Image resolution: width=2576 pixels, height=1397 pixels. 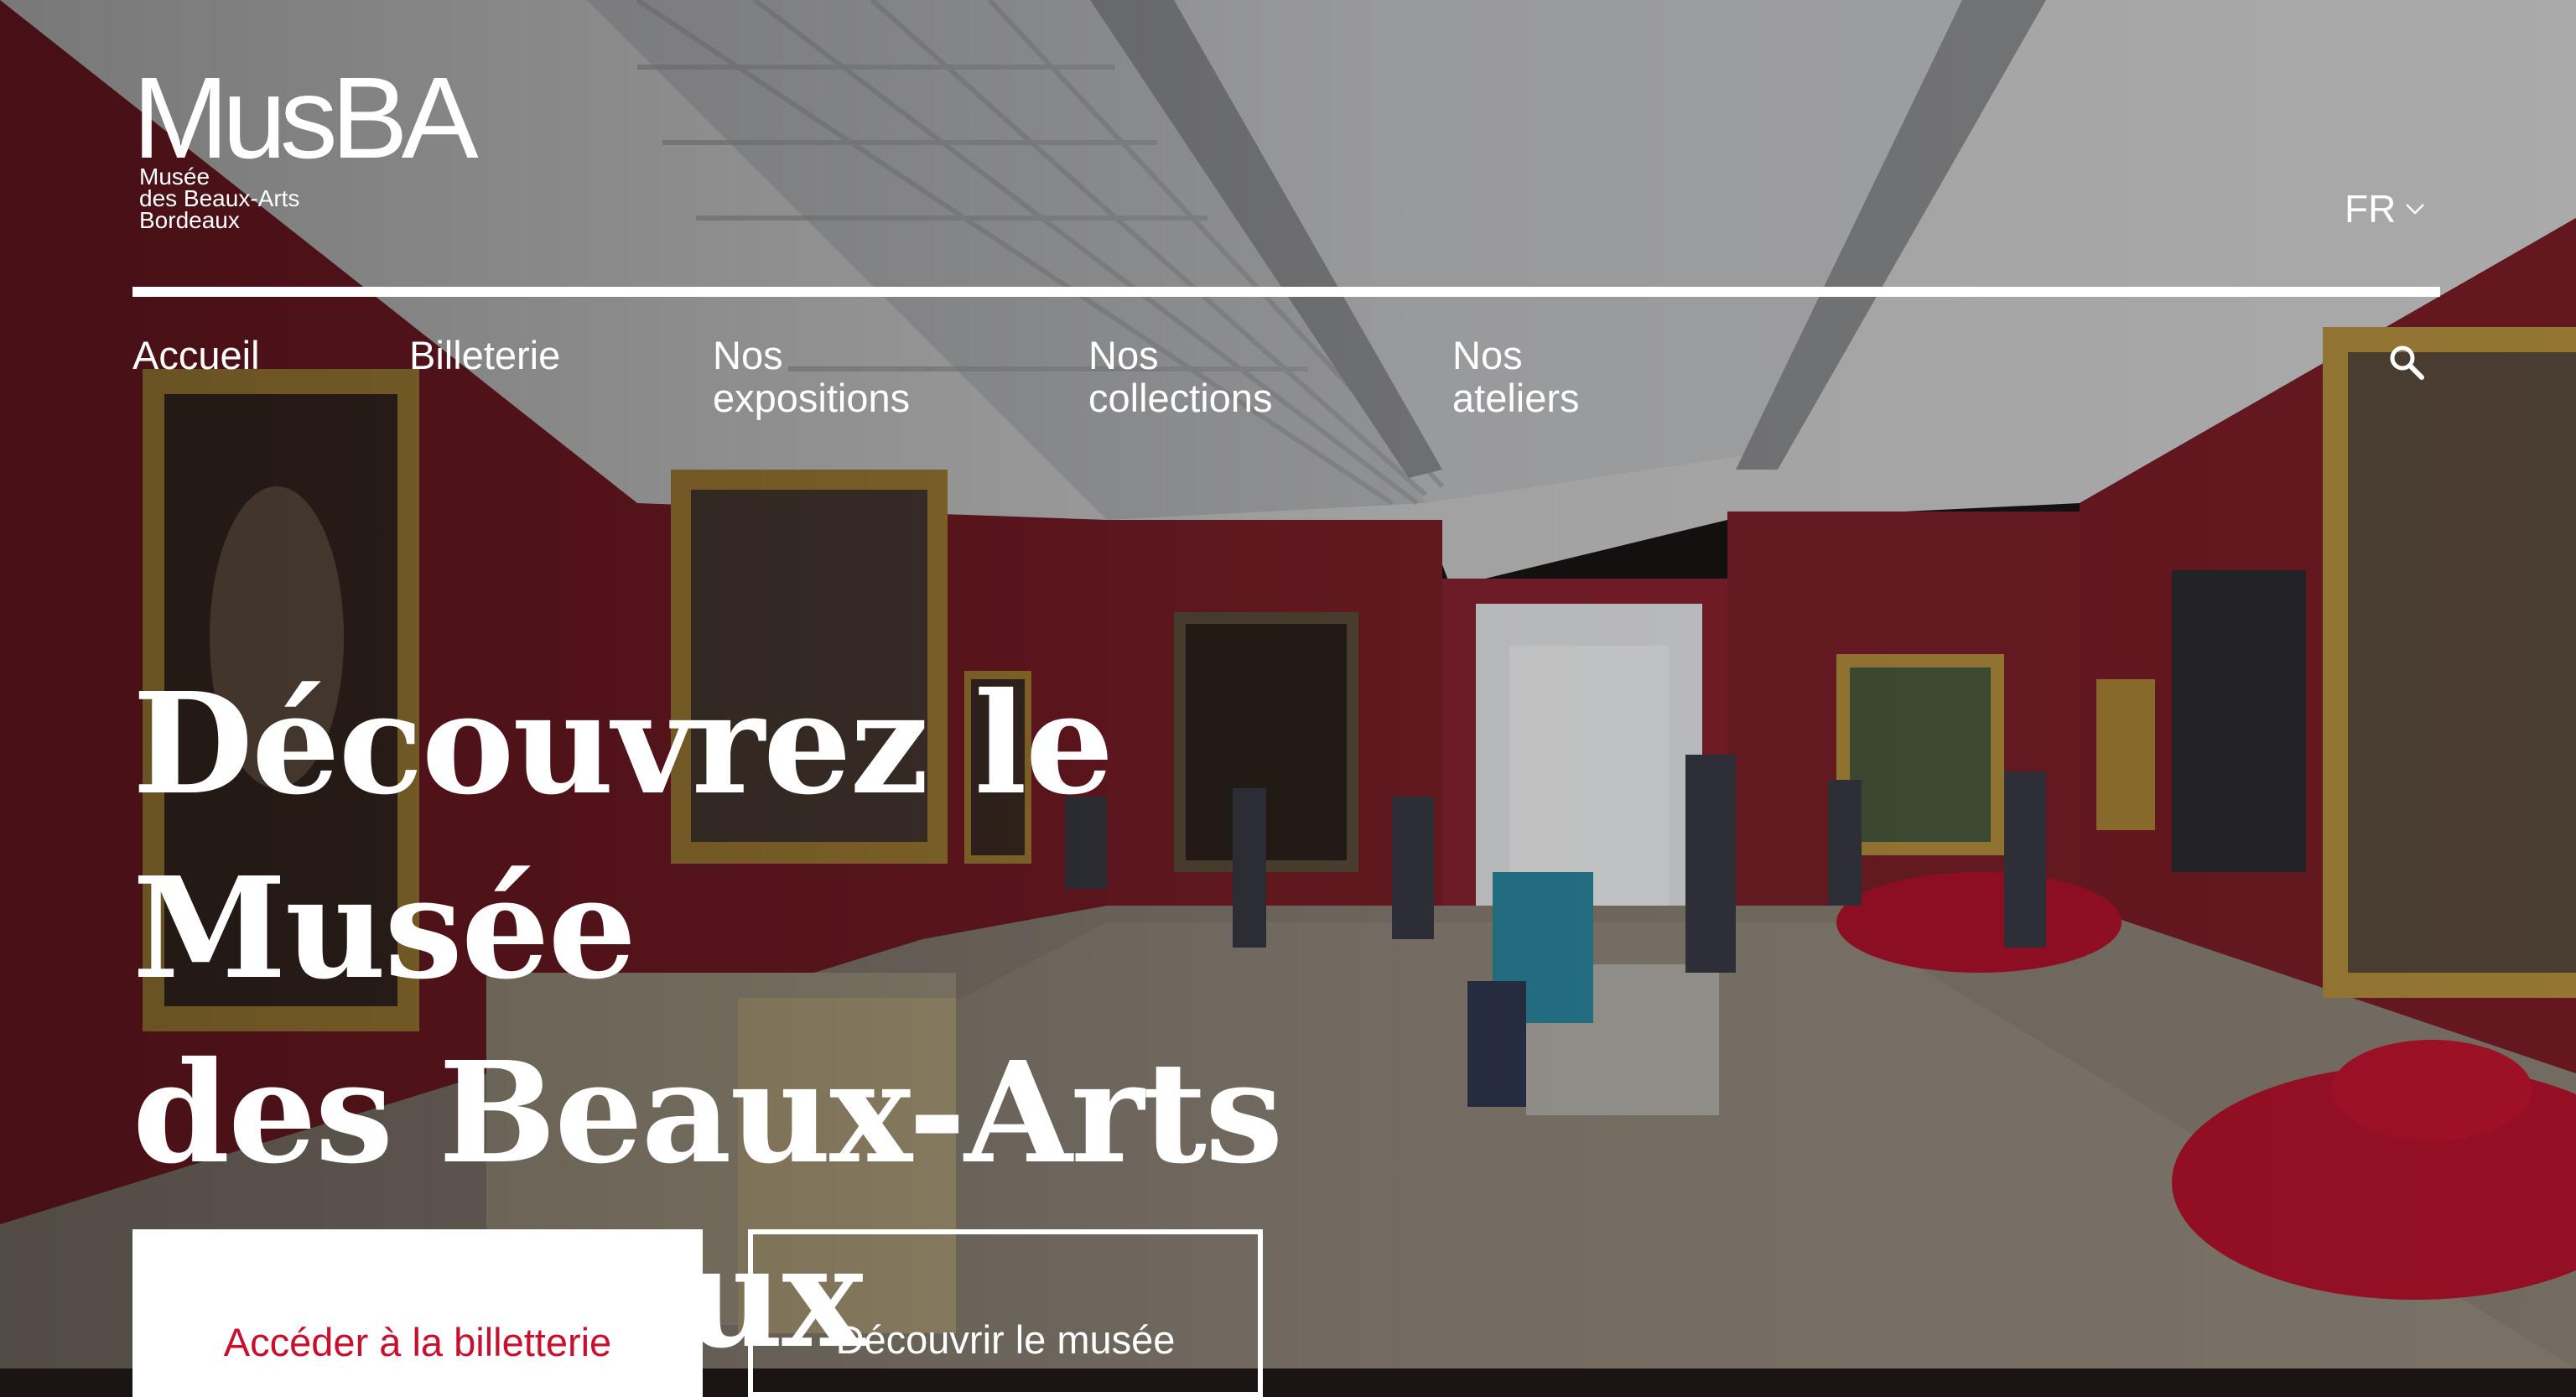 I want to click on chevron-down-icon, so click(x=2415, y=209).